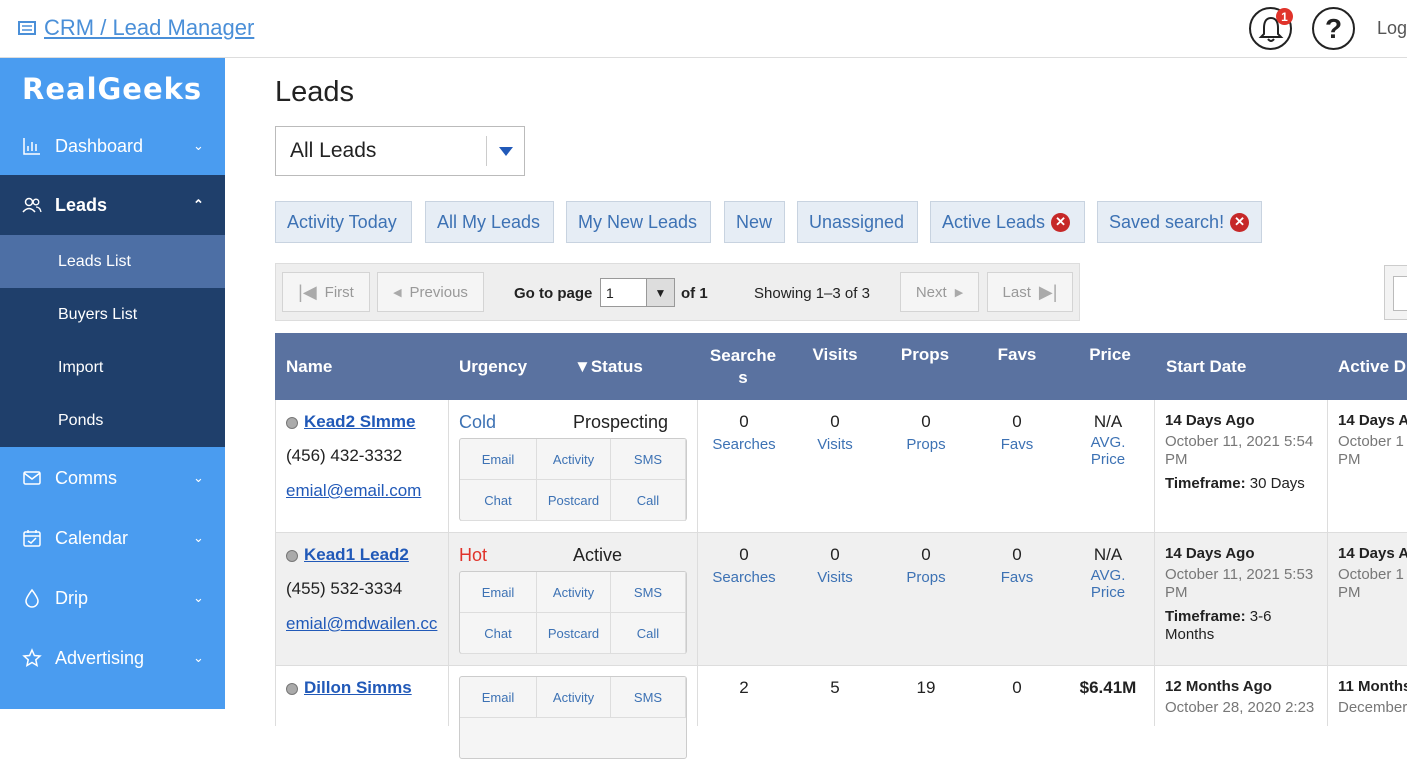  What do you see at coordinates (326, 292) in the screenshot?
I see `first-page-button: |◀ First` at bounding box center [326, 292].